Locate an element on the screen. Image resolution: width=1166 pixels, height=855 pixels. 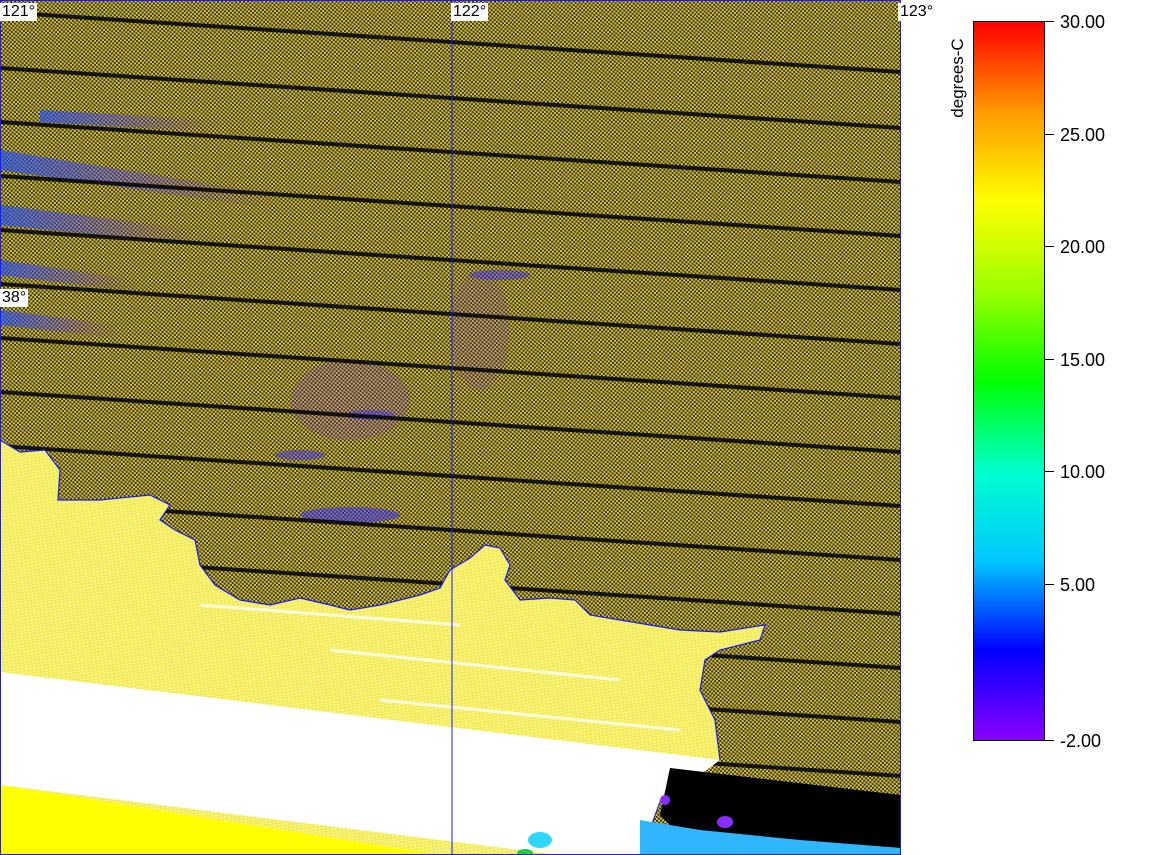
longitude-label-121: 121° is located at coordinates (19, 12).